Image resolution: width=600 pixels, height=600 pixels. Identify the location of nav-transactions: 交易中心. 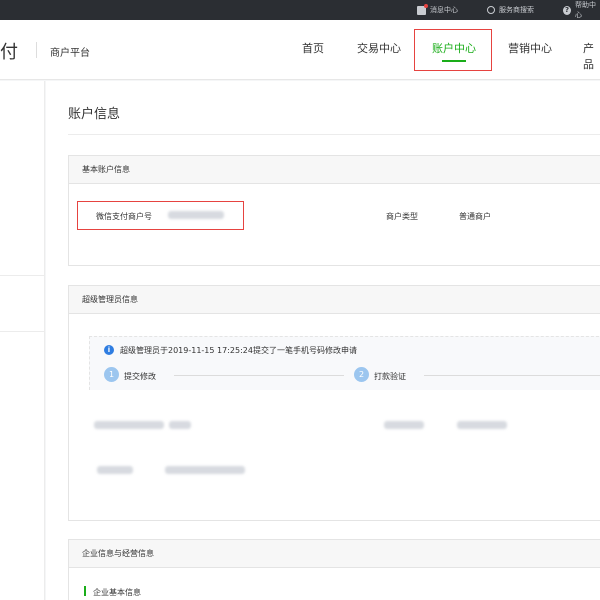
(379, 48).